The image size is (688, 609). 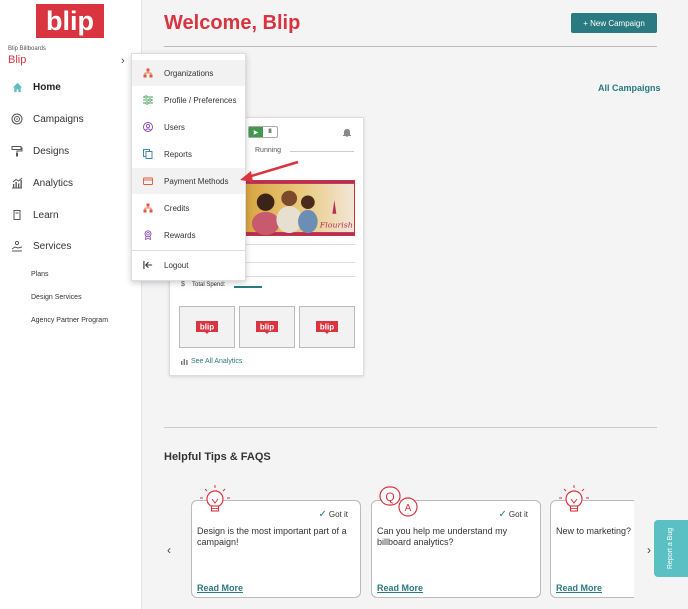 I want to click on account-name: Blip, so click(x=17, y=60).